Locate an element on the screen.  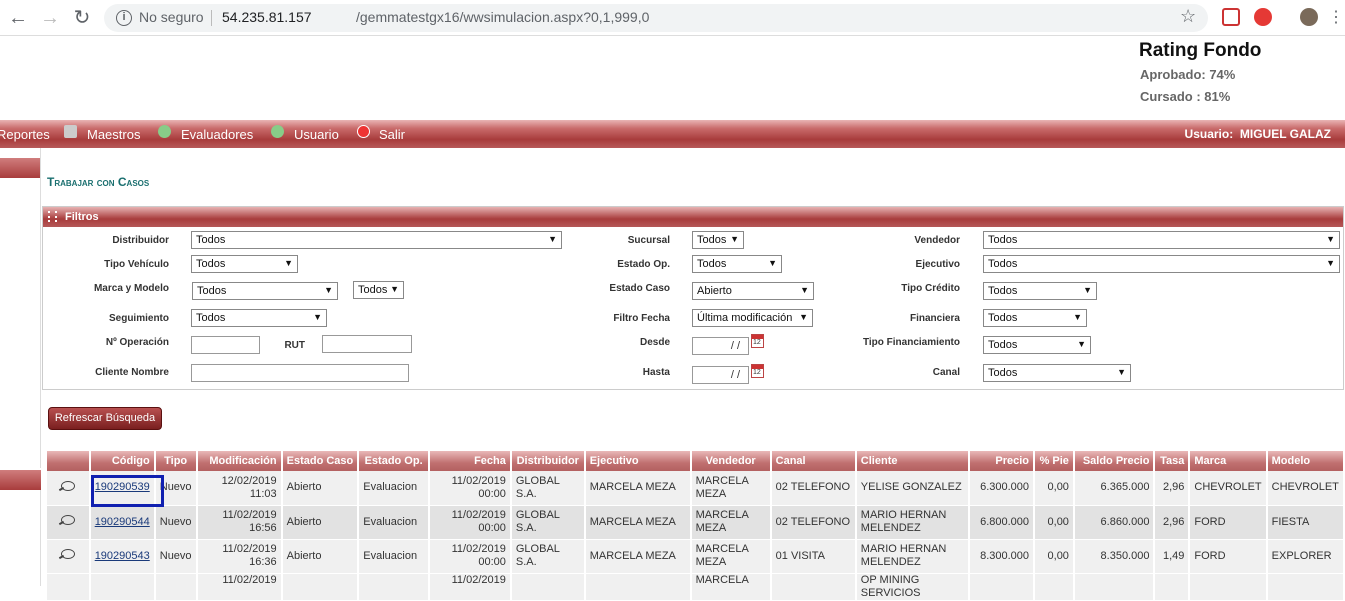
highlight-box is located at coordinates (127, 491).